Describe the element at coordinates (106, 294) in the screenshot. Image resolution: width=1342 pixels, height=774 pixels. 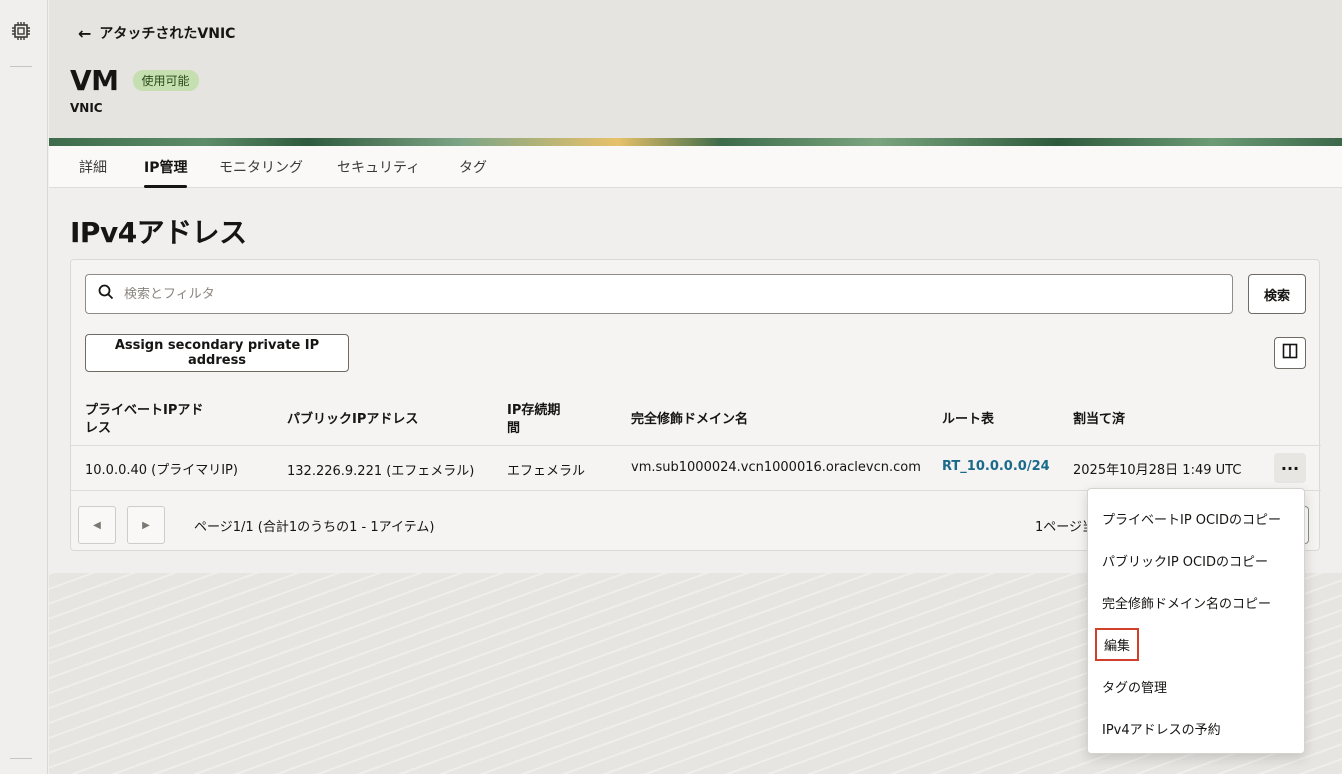
I see `search-icon` at that location.